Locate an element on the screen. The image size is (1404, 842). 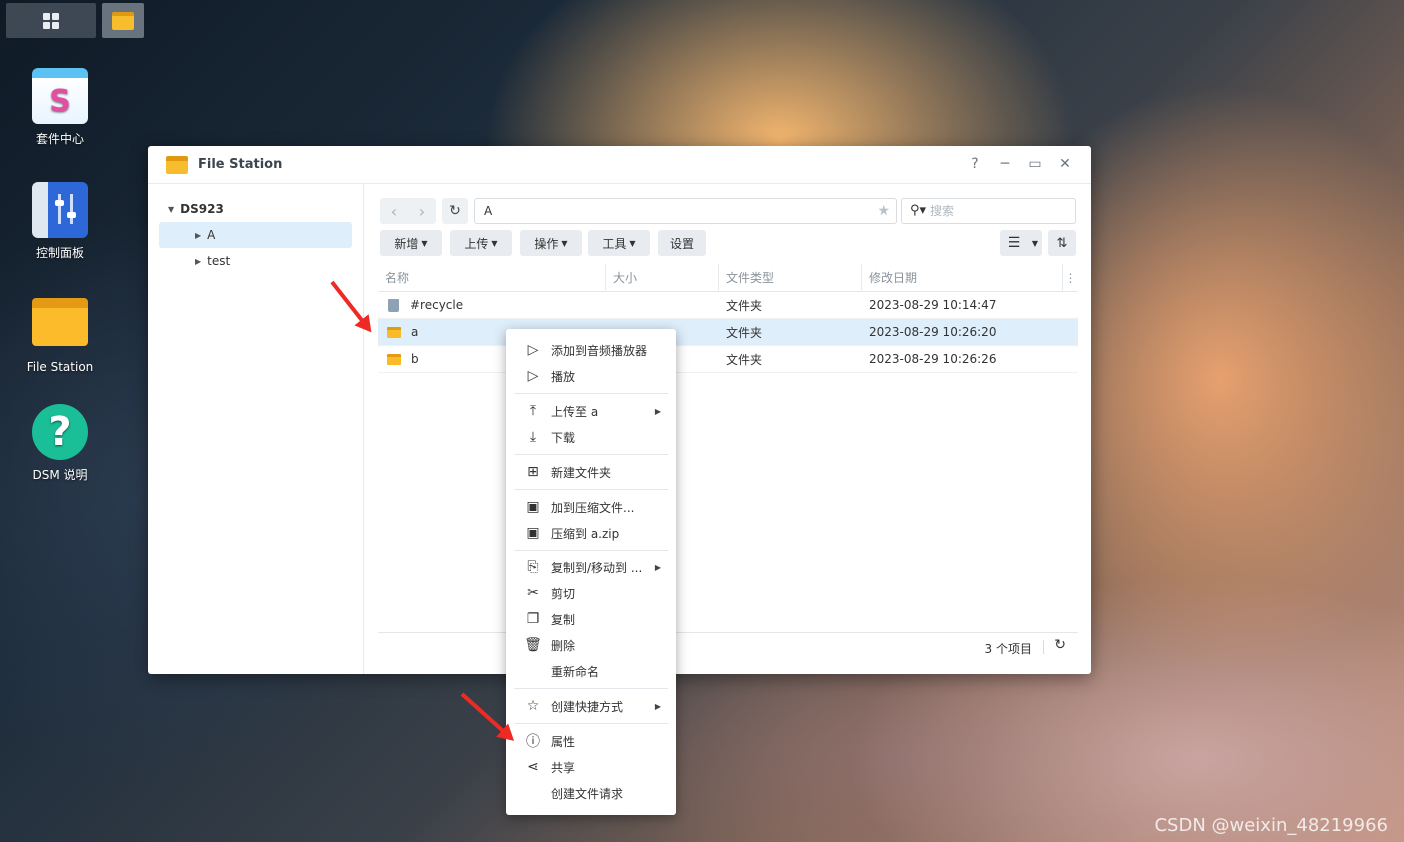
caret-down-icon: ▼ is located at coordinates (171, 209).